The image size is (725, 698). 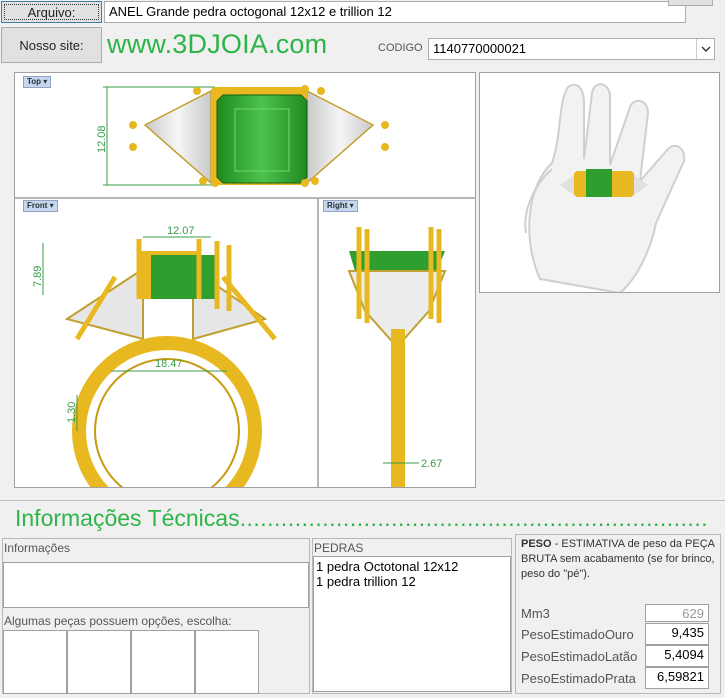 I want to click on latao-field: 5,4094, so click(x=677, y=656).